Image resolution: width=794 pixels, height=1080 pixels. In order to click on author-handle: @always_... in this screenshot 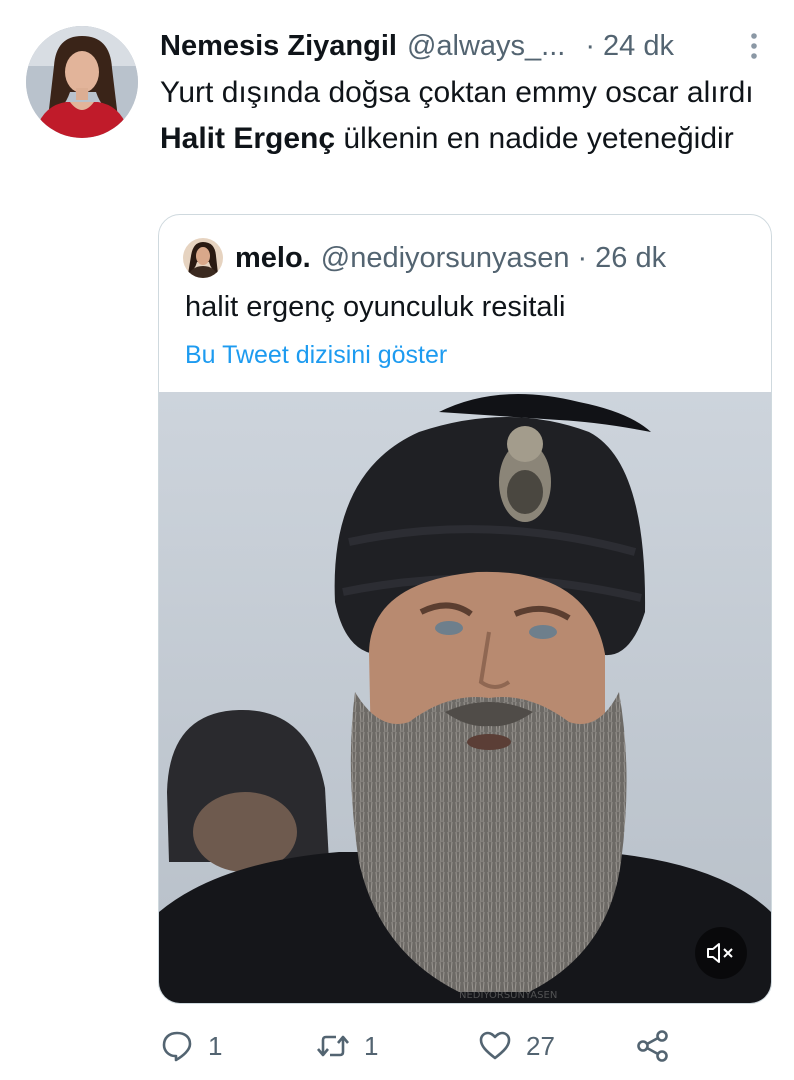, I will do `click(486, 46)`.